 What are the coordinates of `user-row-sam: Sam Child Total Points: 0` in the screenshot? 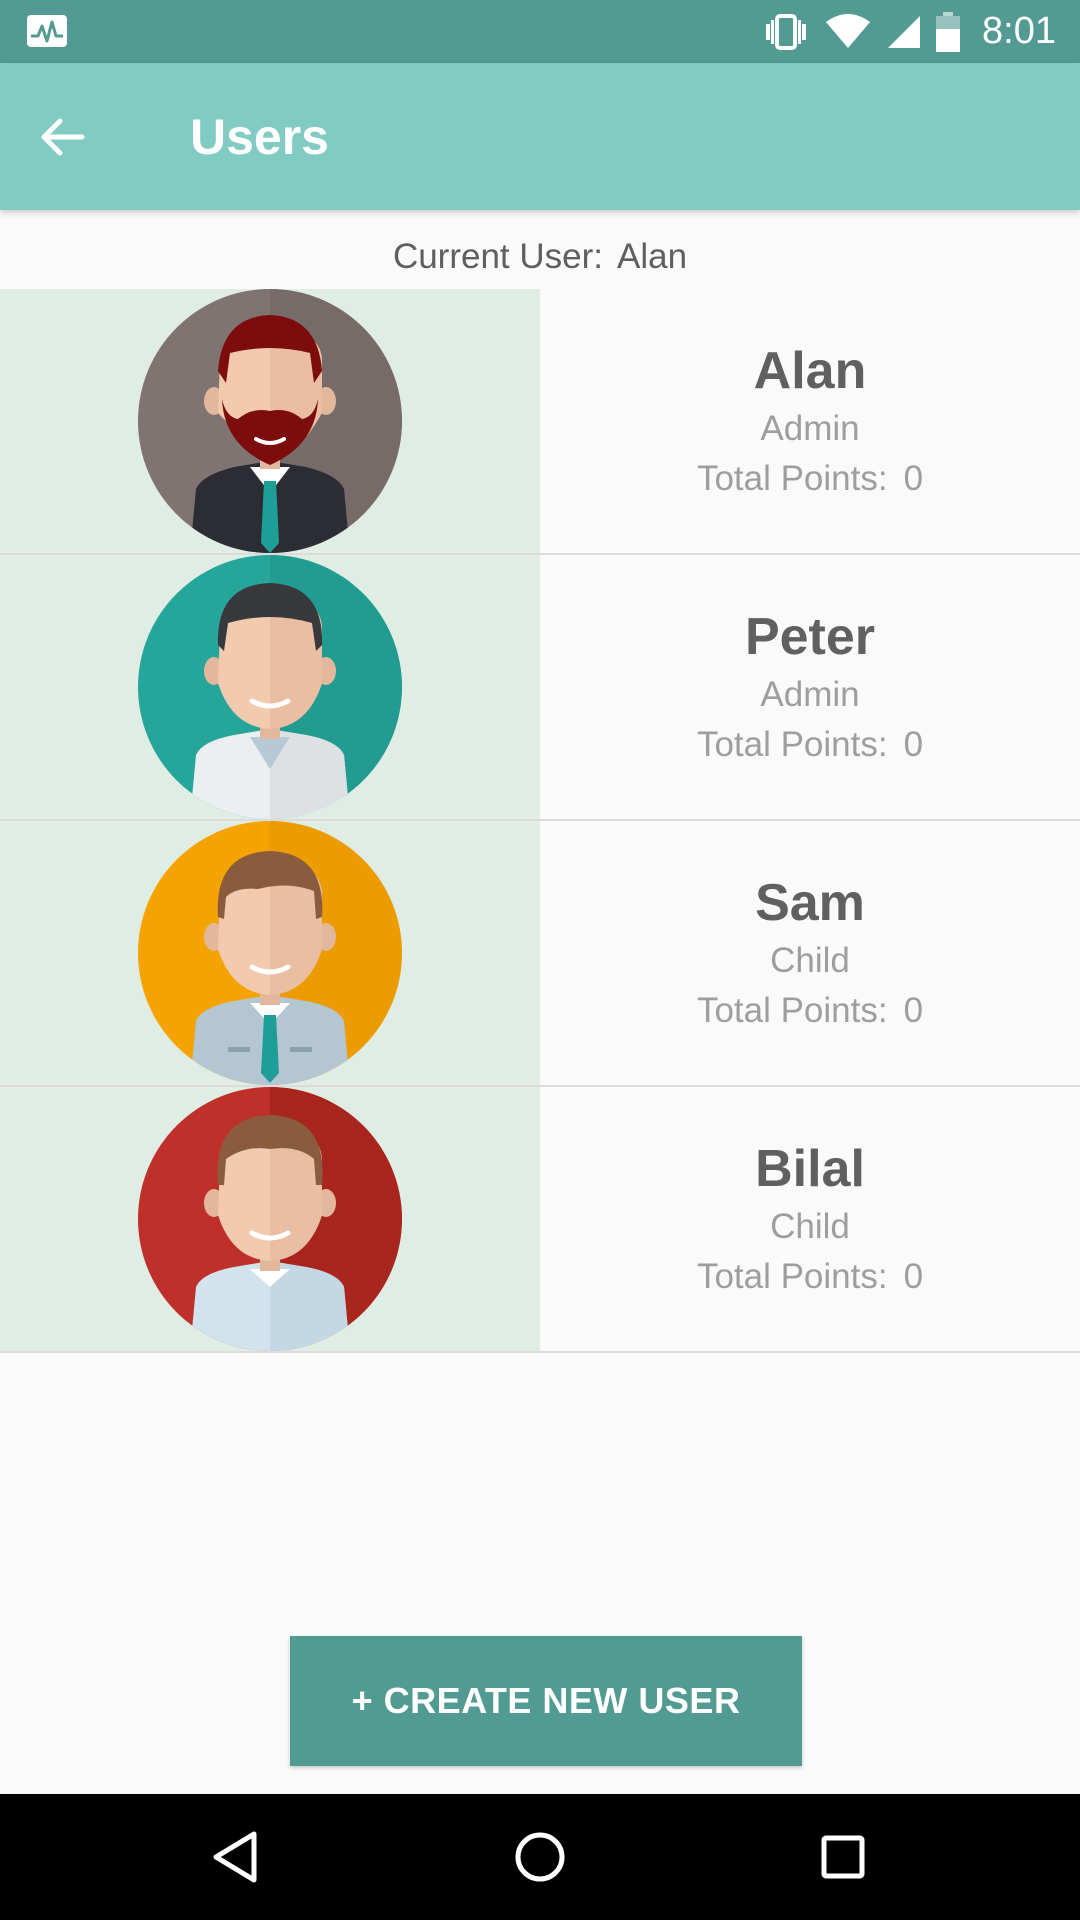 It's located at (540, 954).